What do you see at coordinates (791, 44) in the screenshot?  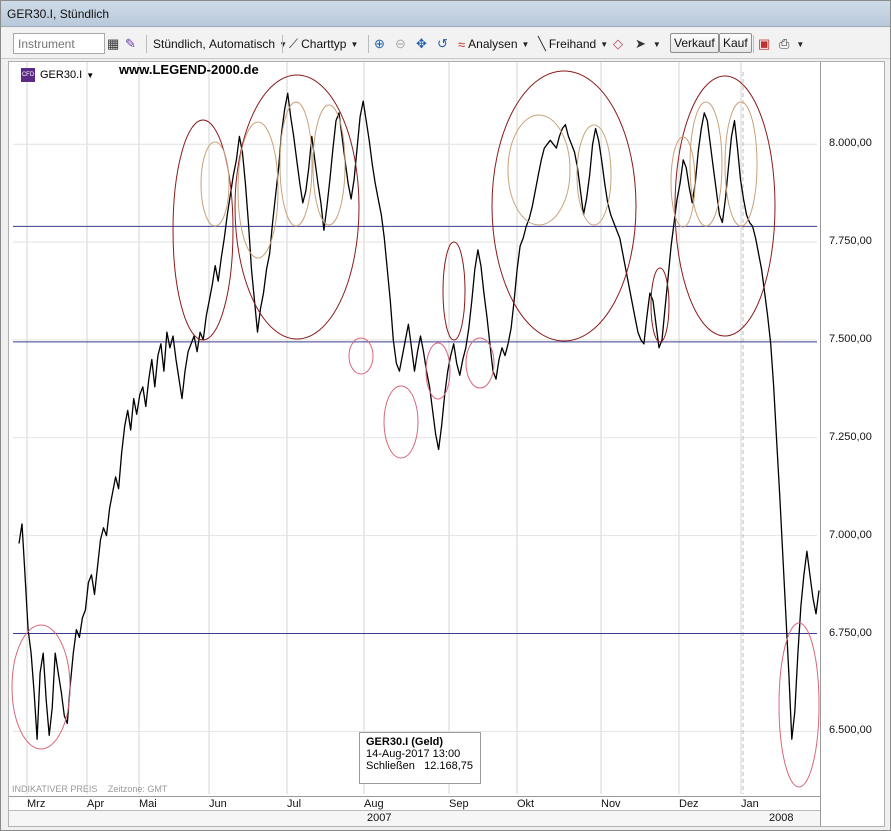 I see `print-dropdown: ⎙ ▼` at bounding box center [791, 44].